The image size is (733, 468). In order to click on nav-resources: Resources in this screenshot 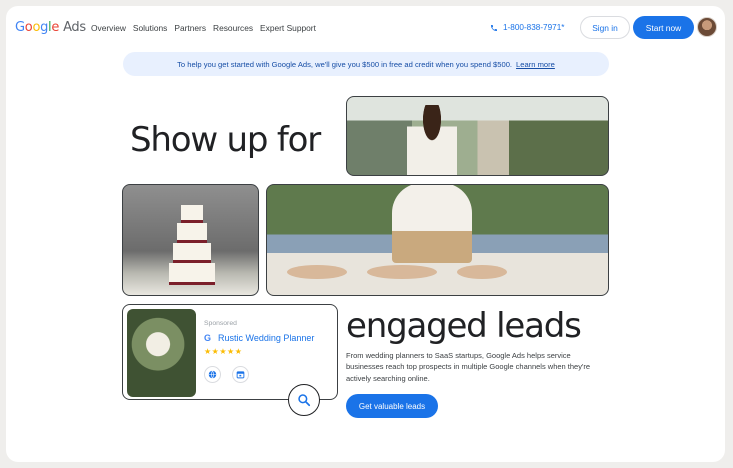, I will do `click(233, 28)`.